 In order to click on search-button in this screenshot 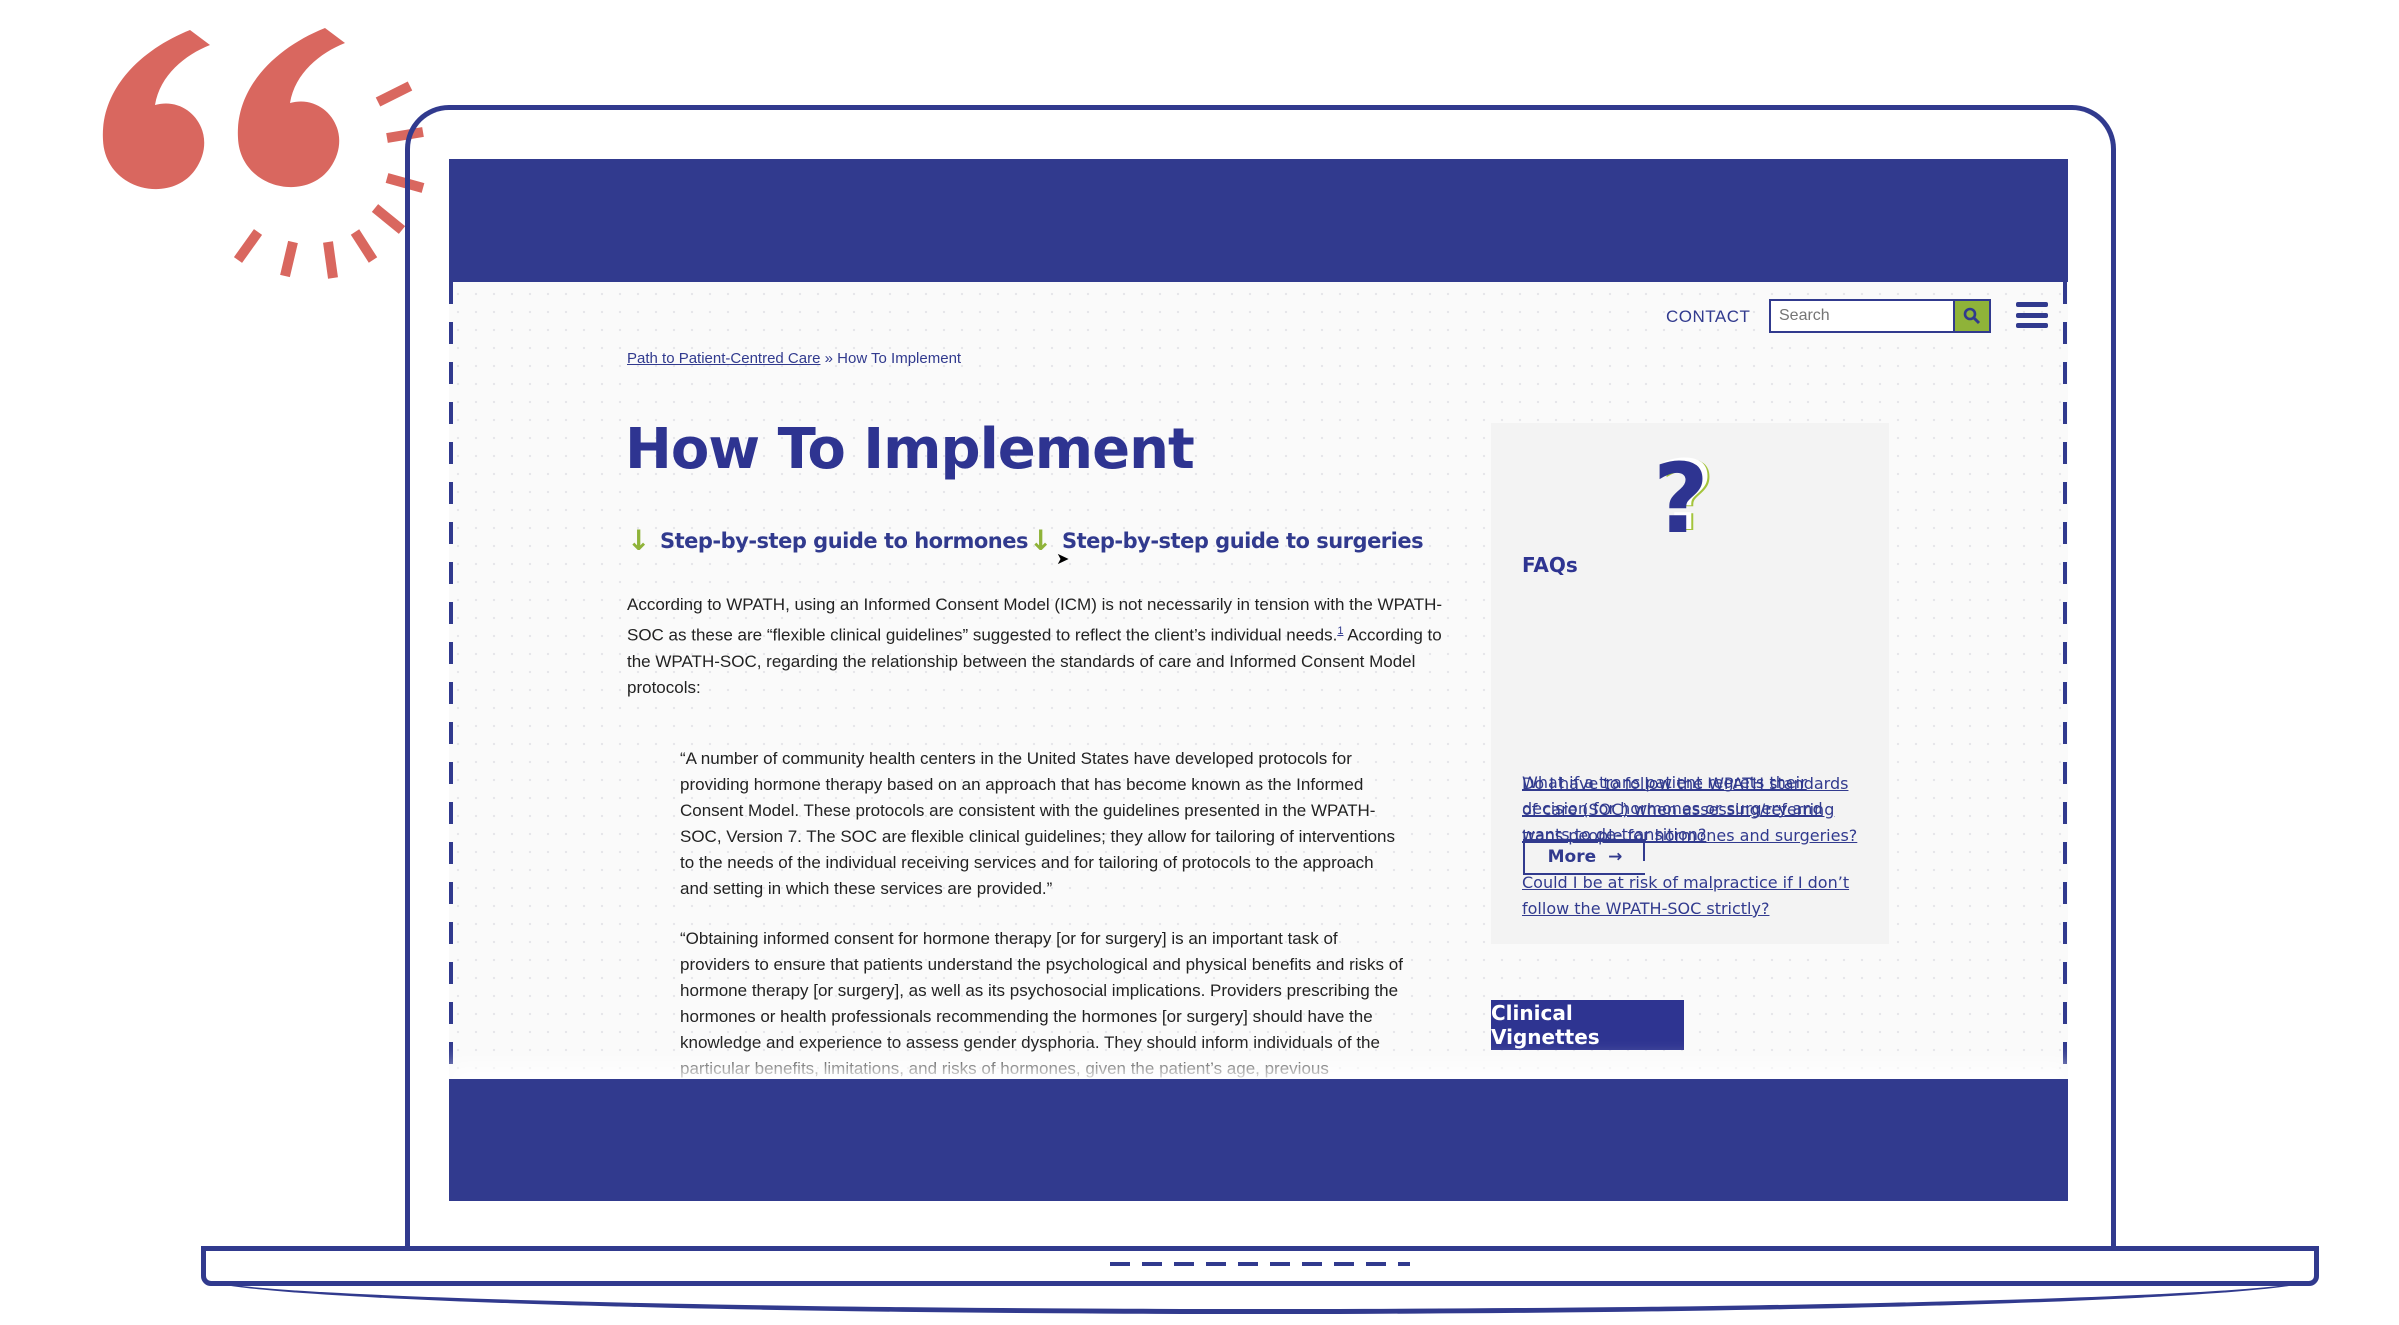, I will do `click(1973, 316)`.